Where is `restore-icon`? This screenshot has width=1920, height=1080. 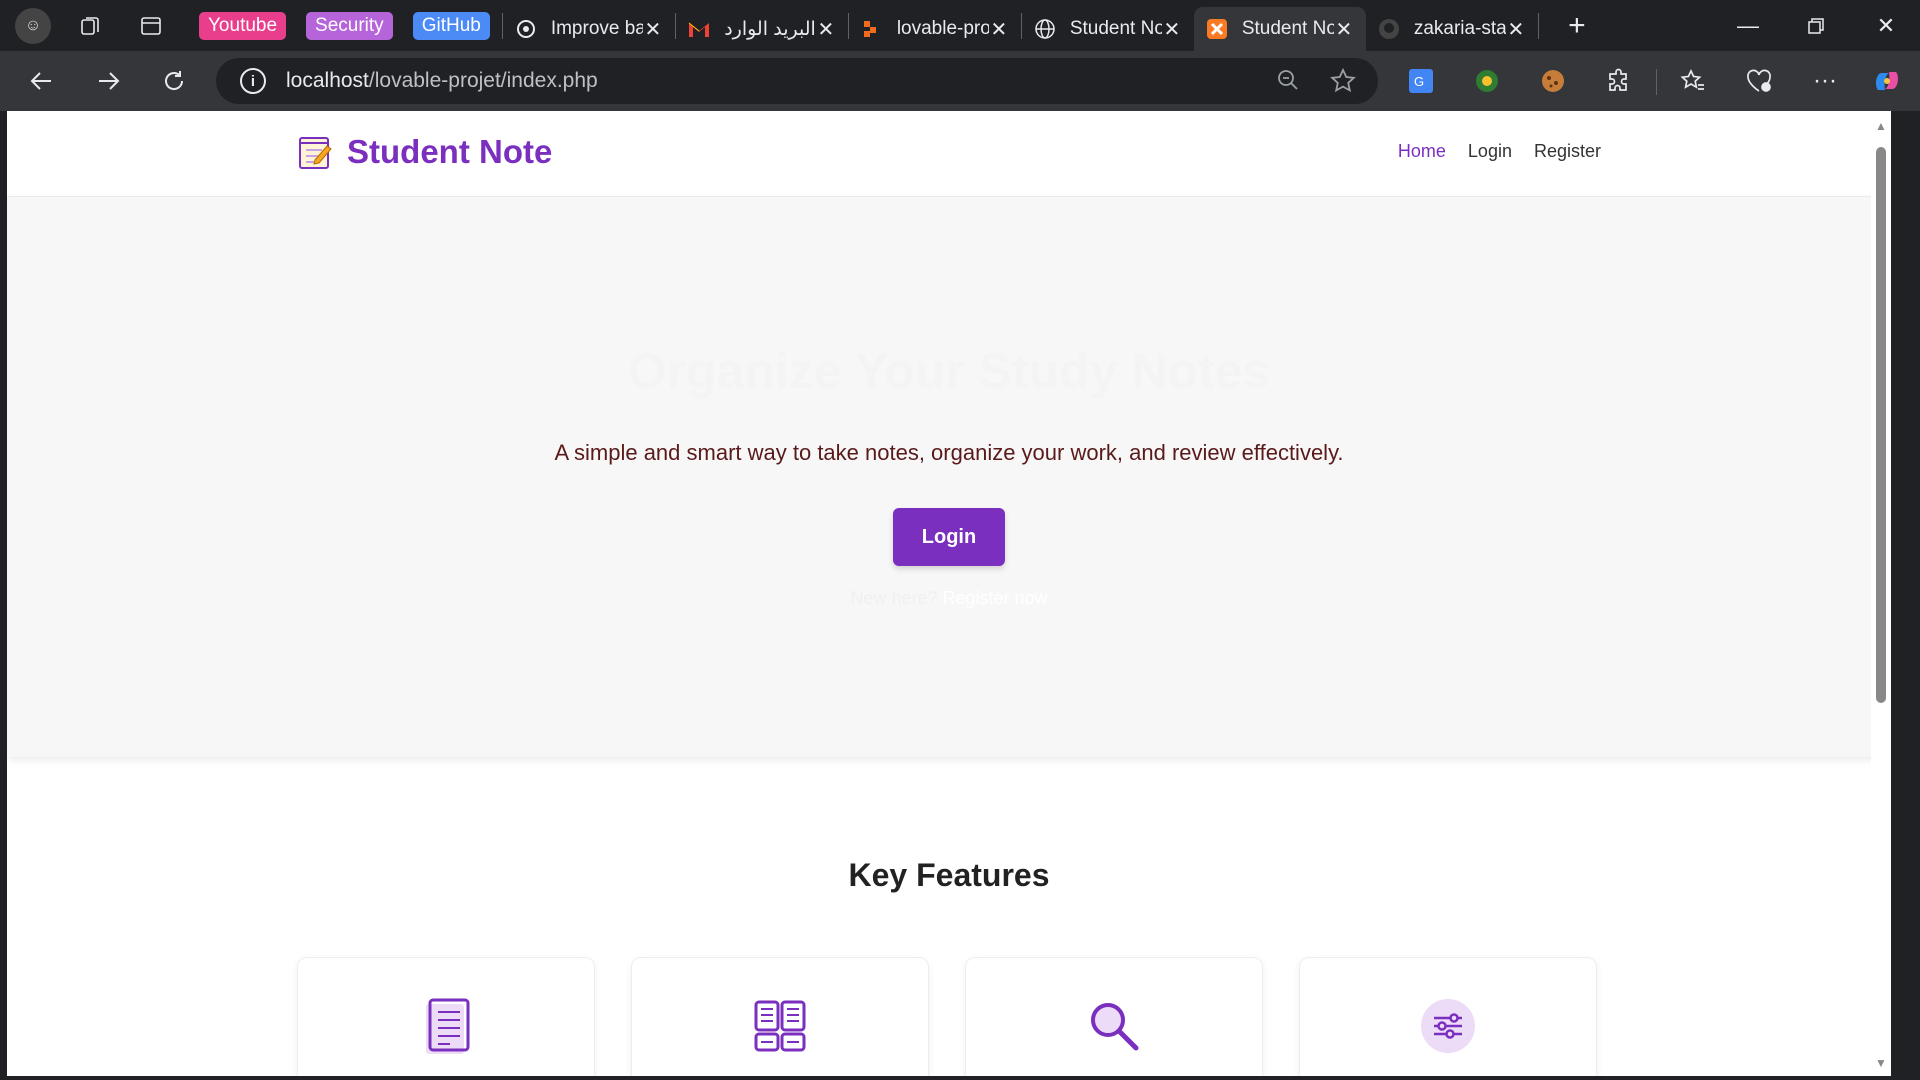
restore-icon is located at coordinates (1816, 25).